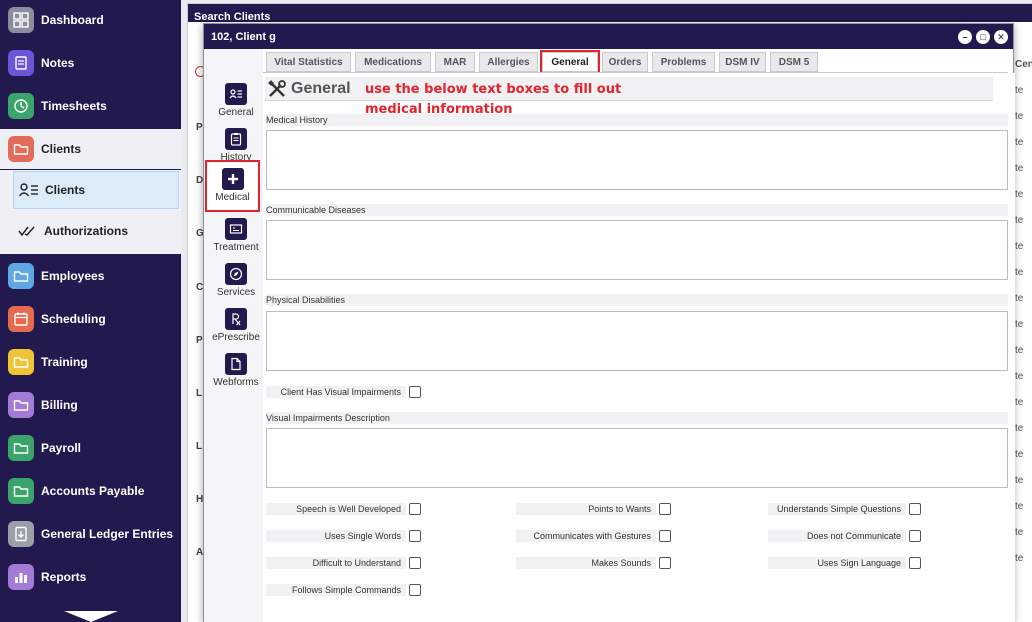  Describe the element at coordinates (1001, 37) in the screenshot. I see `close-button: ✕` at that location.